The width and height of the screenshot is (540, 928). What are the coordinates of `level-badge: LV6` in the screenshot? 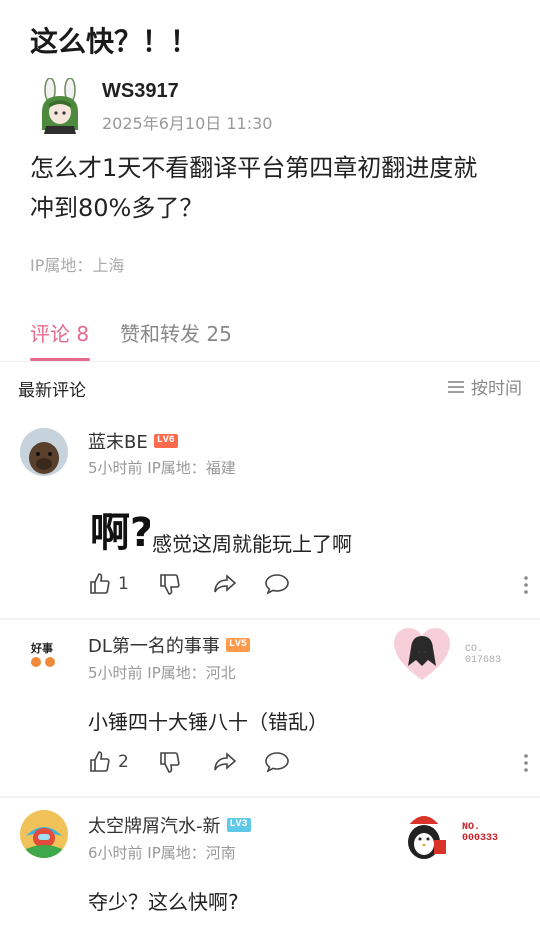 It's located at (165, 441).